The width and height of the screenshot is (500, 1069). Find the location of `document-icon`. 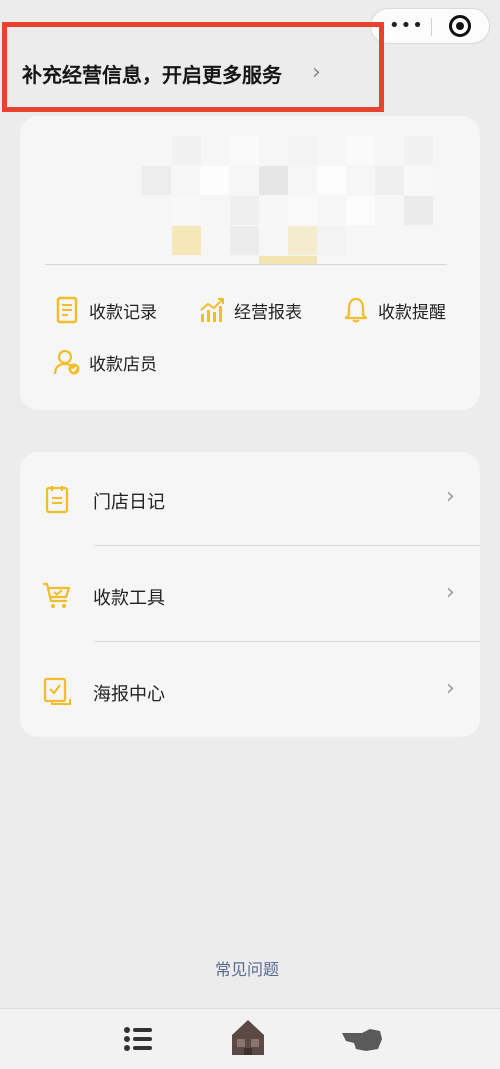

document-icon is located at coordinates (67, 310).